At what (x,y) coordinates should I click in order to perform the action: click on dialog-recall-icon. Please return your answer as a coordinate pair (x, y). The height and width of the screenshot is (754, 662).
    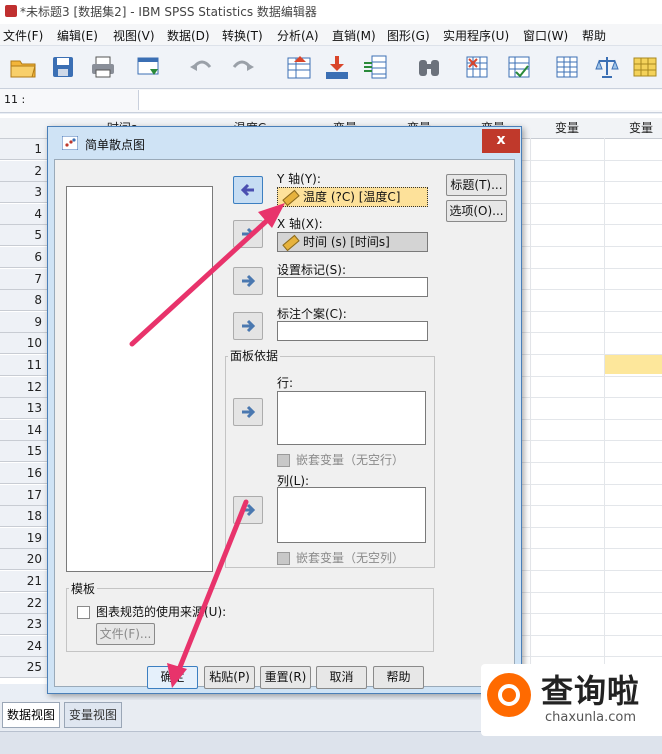
    Looking at the image, I should click on (149, 67).